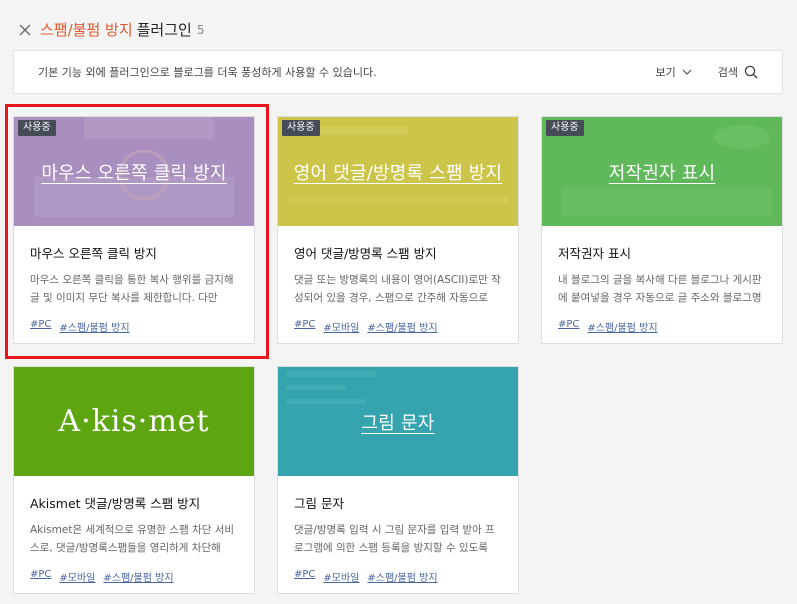 The height and width of the screenshot is (604, 797). I want to click on plugin-count: 5, so click(200, 30).